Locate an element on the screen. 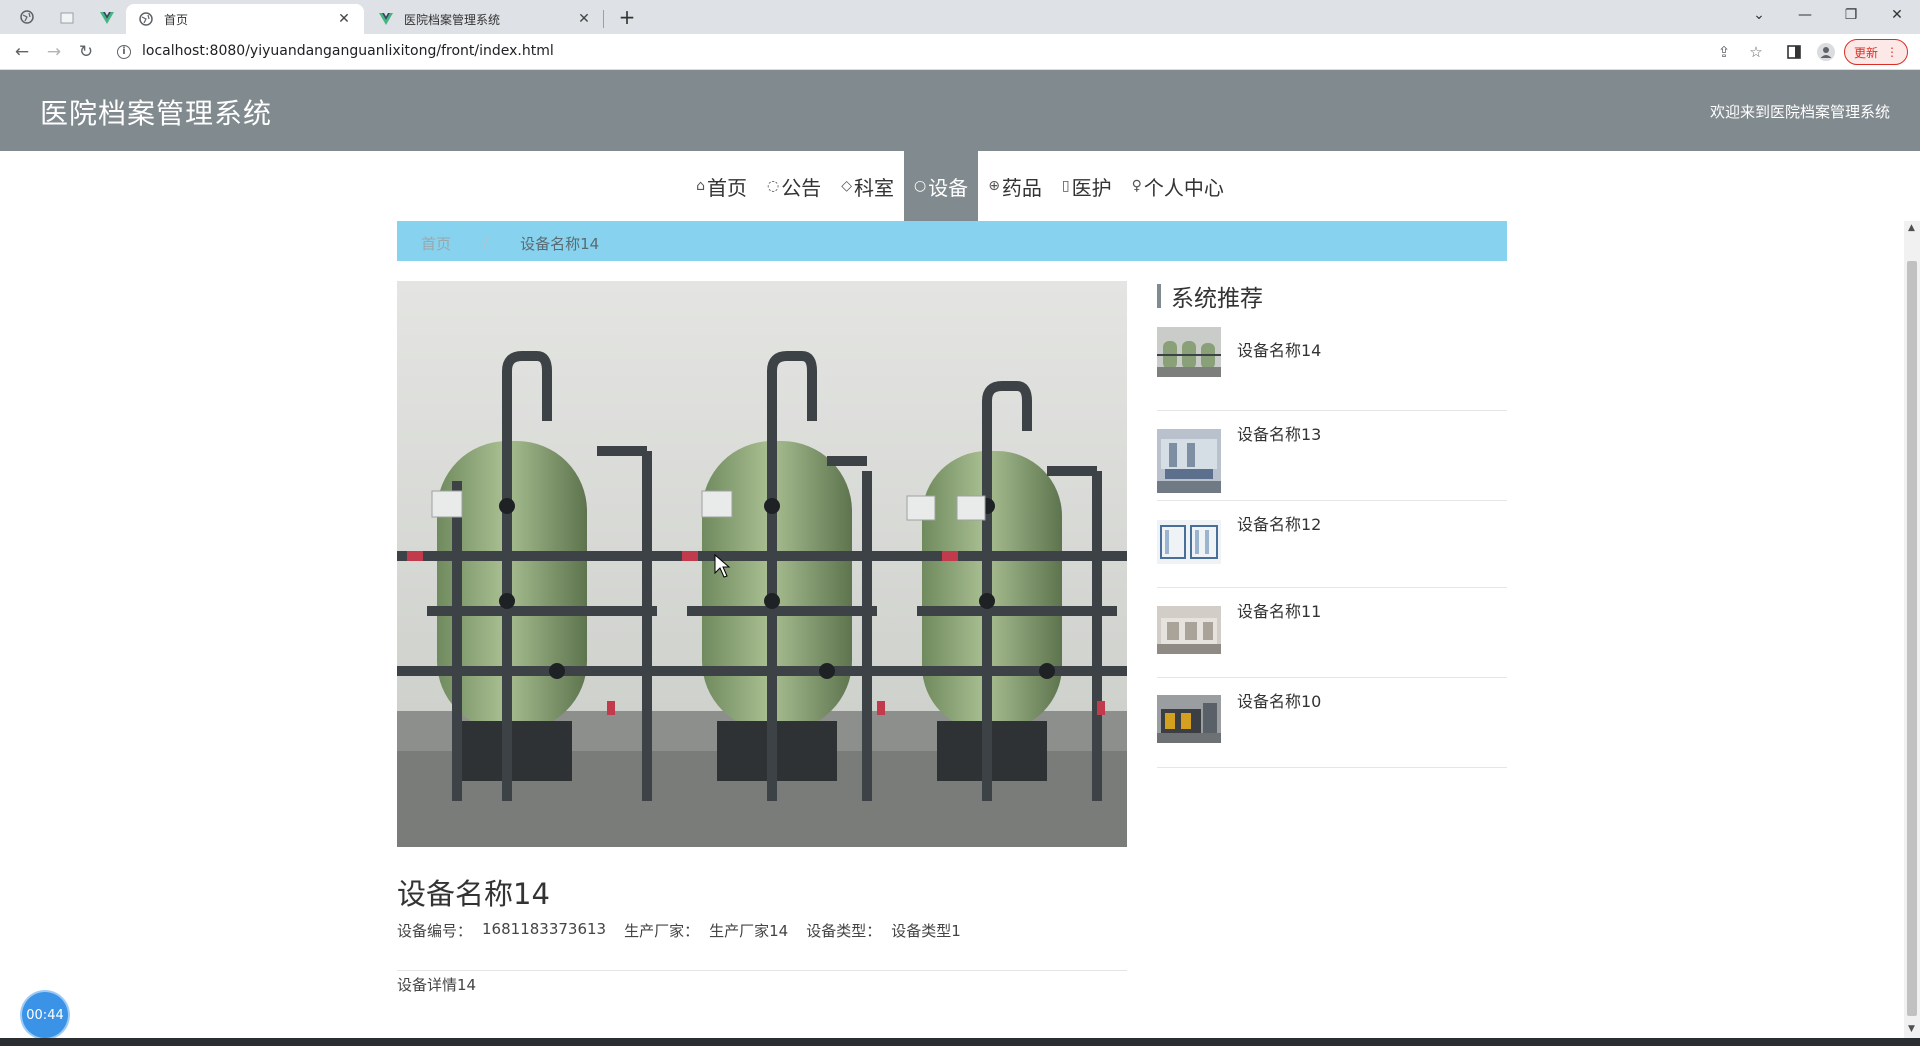 This screenshot has width=1920, height=1046. nav-item-equipment: ○ 设备 is located at coordinates (941, 186).